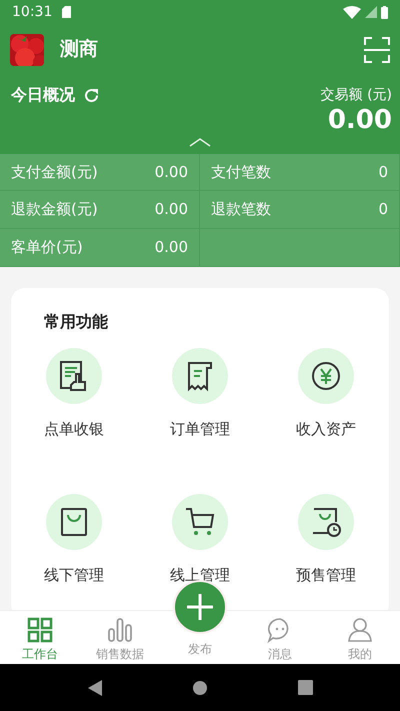 Image resolution: width=400 pixels, height=711 pixels. I want to click on function-item: 订单管理, so click(200, 394).